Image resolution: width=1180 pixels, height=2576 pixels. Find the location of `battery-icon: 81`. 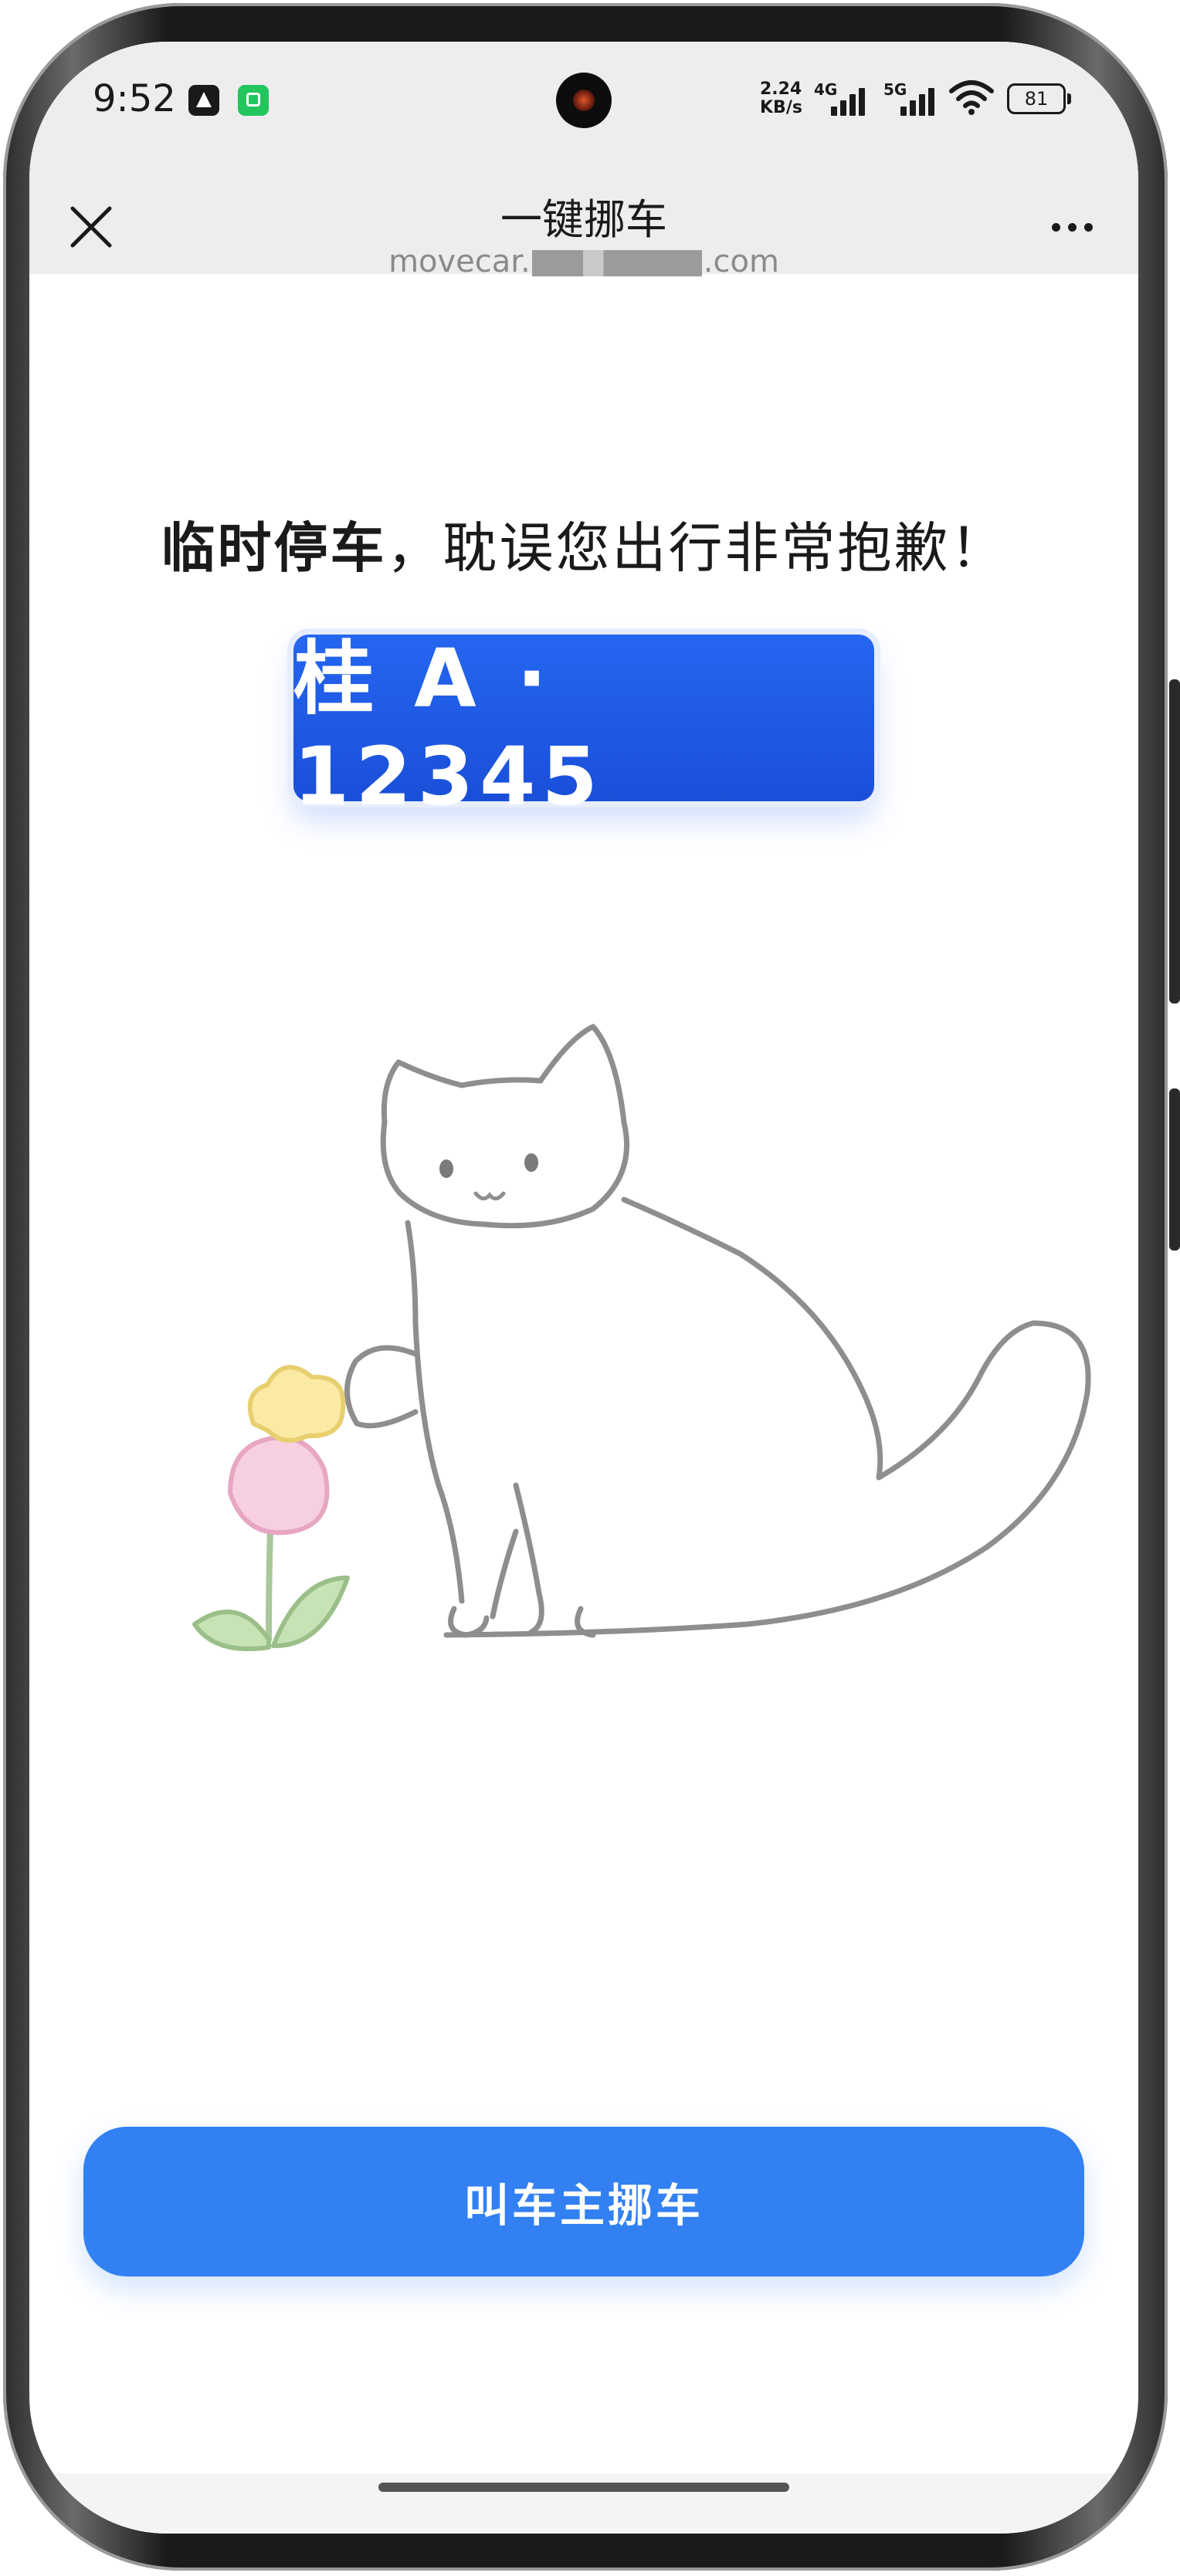

battery-icon: 81 is located at coordinates (1039, 99).